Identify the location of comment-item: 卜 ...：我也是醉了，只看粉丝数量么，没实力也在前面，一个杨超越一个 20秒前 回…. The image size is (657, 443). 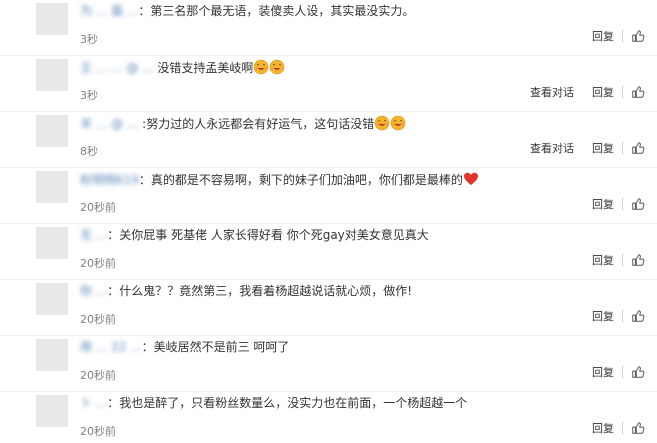
(328, 417).